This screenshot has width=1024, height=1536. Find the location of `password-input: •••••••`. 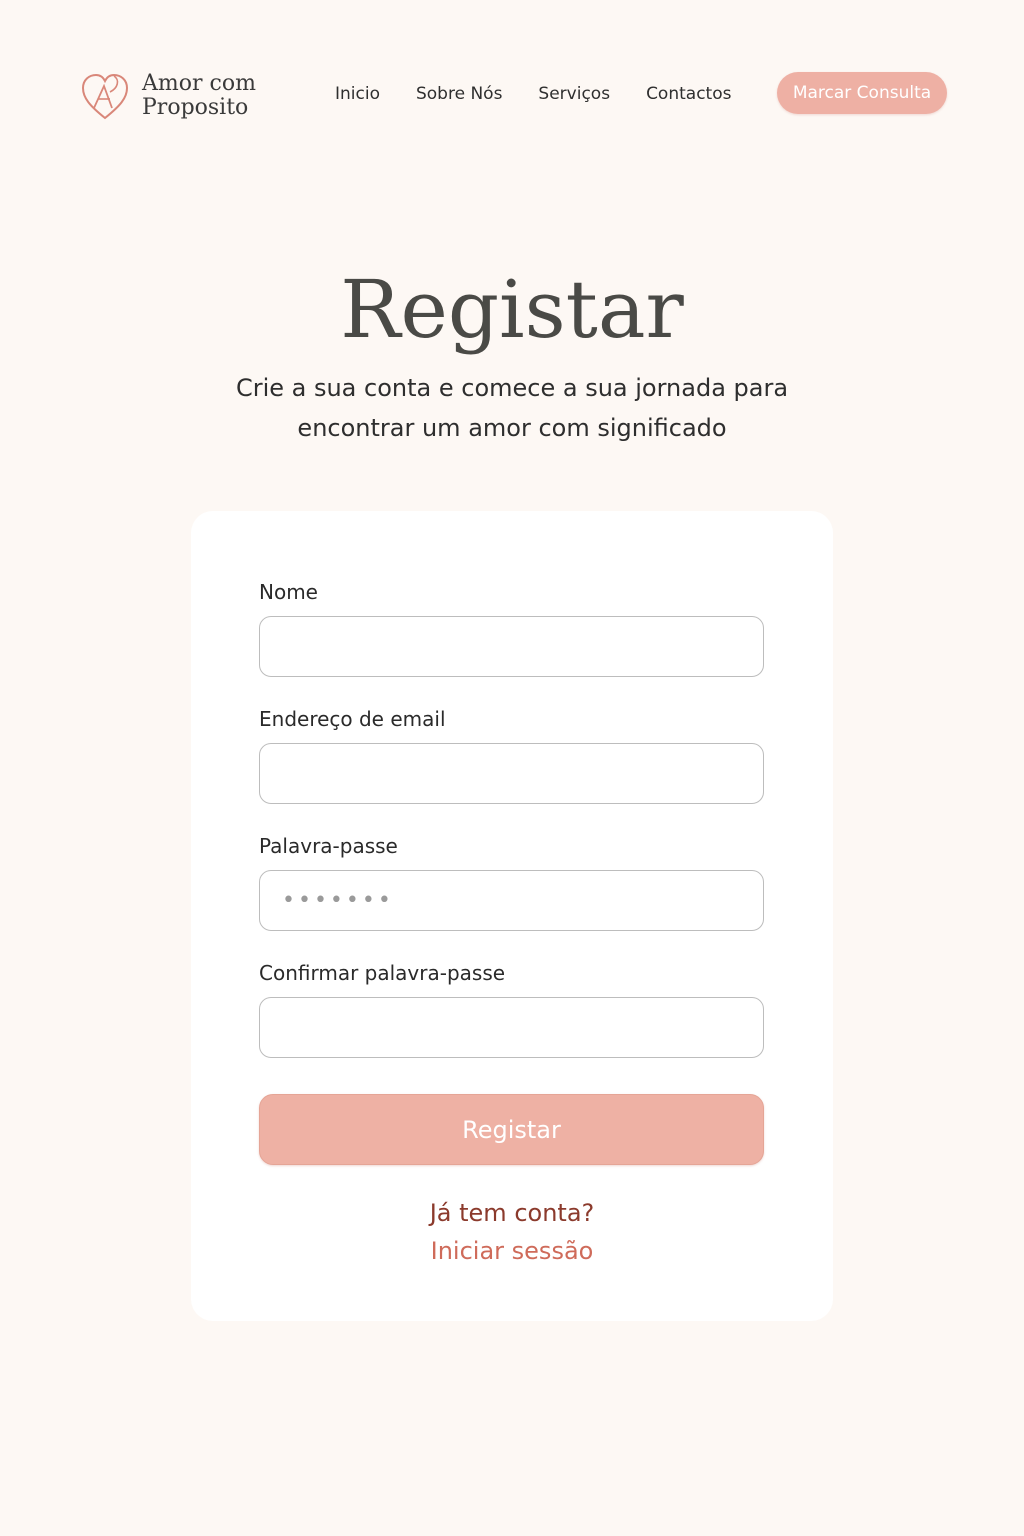

password-input: ••••••• is located at coordinates (511, 900).